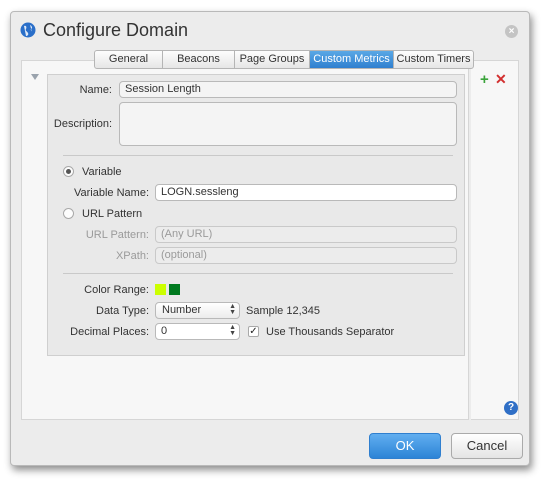 This screenshot has height=481, width=543. Describe the element at coordinates (68, 213) in the screenshot. I see `url-pattern-radio` at that location.